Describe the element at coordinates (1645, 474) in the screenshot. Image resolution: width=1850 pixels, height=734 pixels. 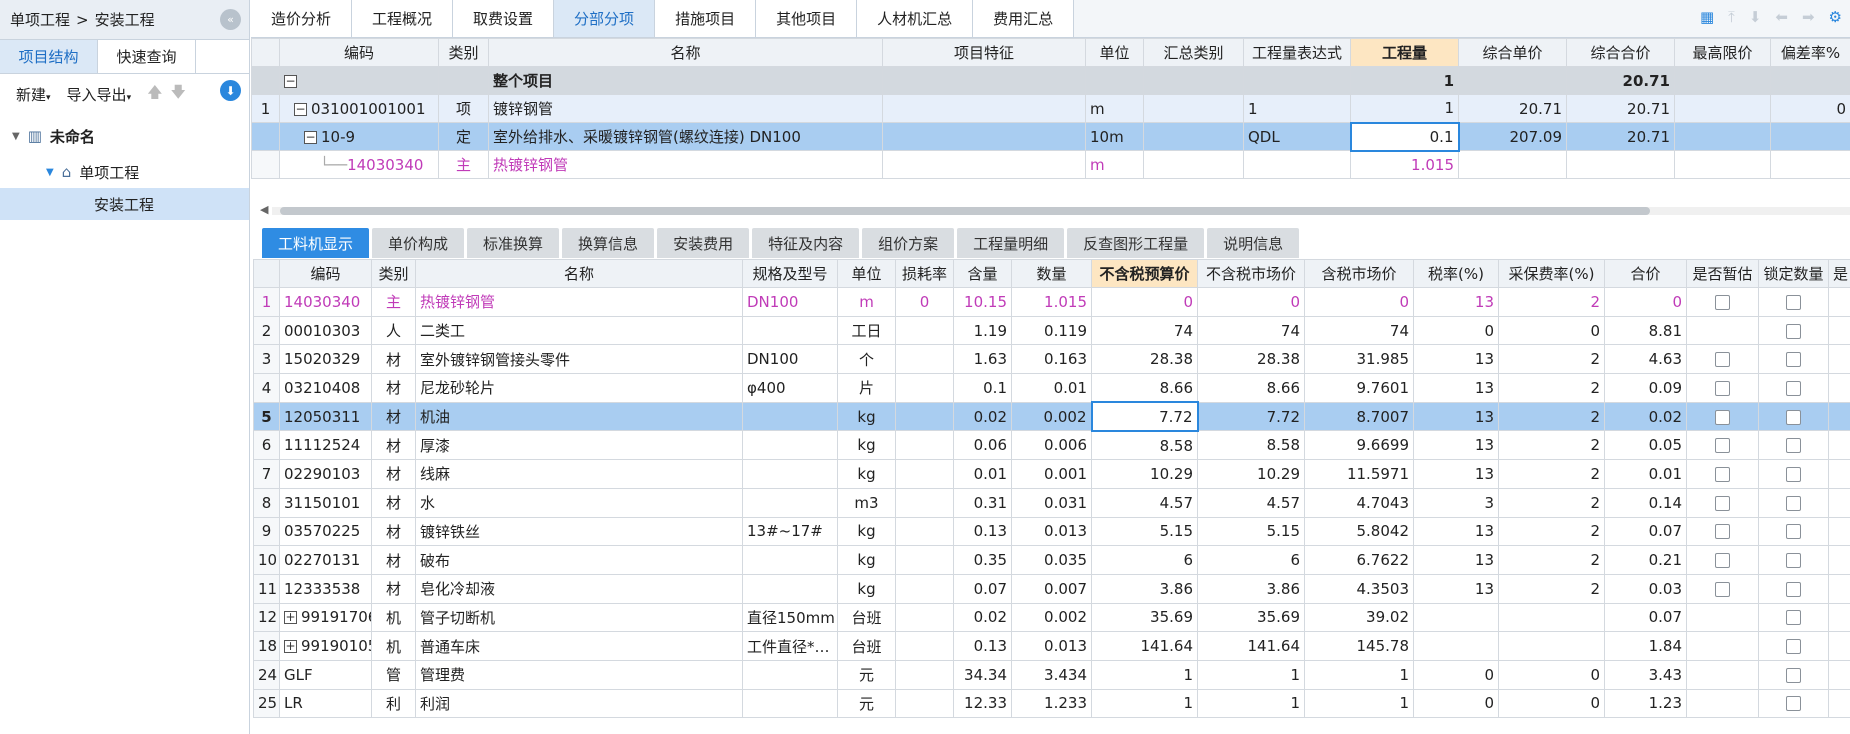
I see `cell-total: 0.01` at that location.